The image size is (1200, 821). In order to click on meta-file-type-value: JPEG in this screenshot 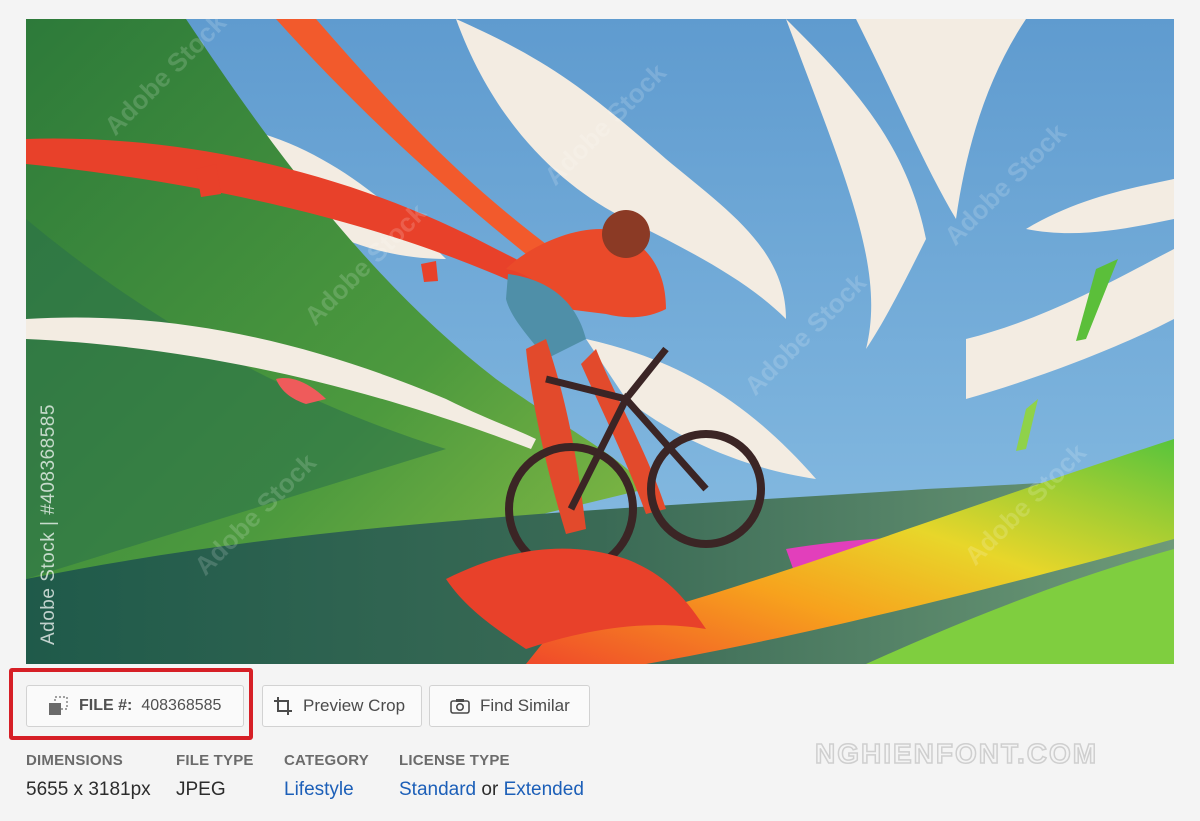, I will do `click(201, 789)`.